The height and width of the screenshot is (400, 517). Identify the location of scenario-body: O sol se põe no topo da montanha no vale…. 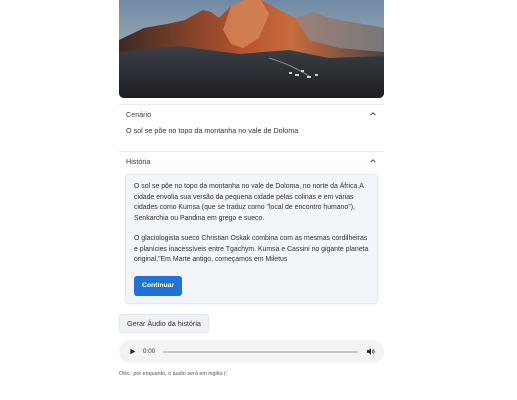
(251, 133).